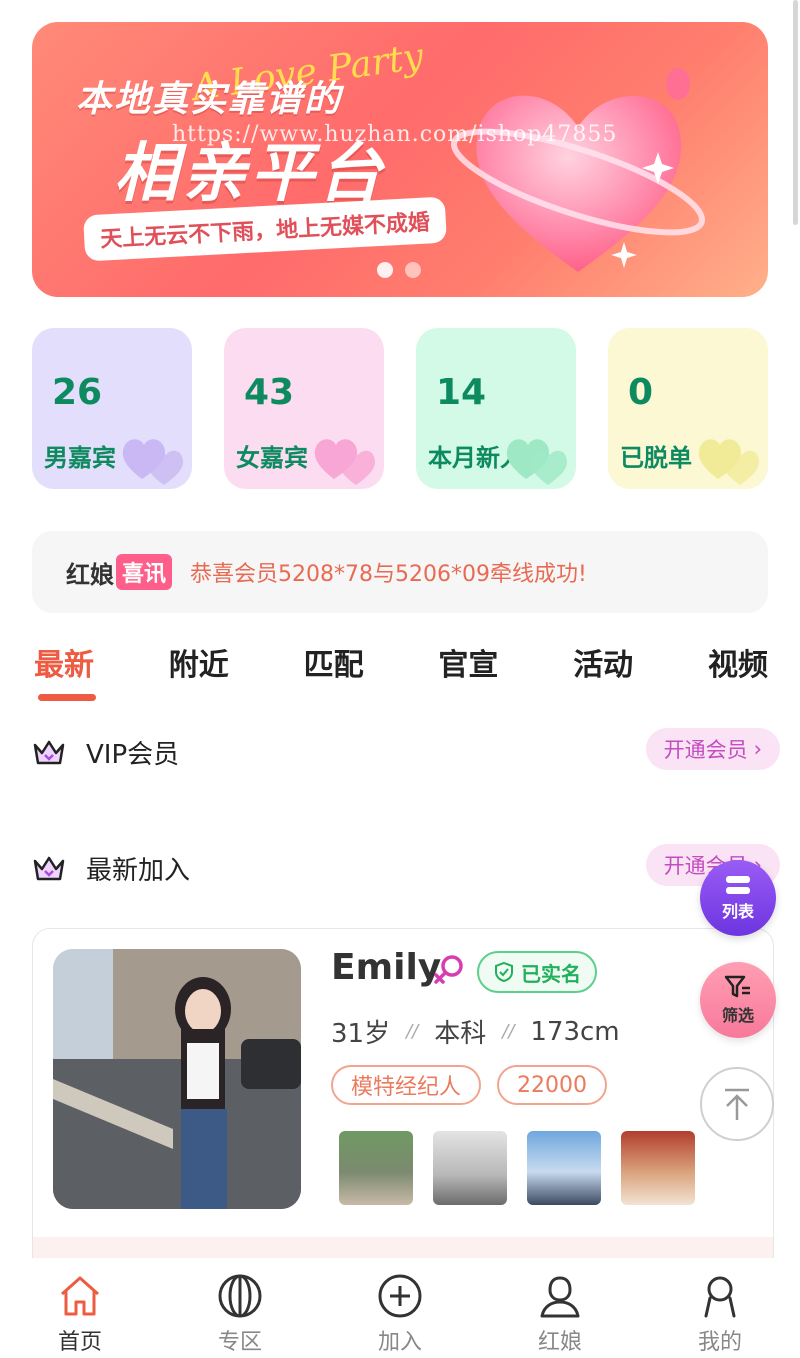 The height and width of the screenshot is (1358, 800). Describe the element at coordinates (737, 911) in the screenshot. I see `list-view-label: 列表` at that location.